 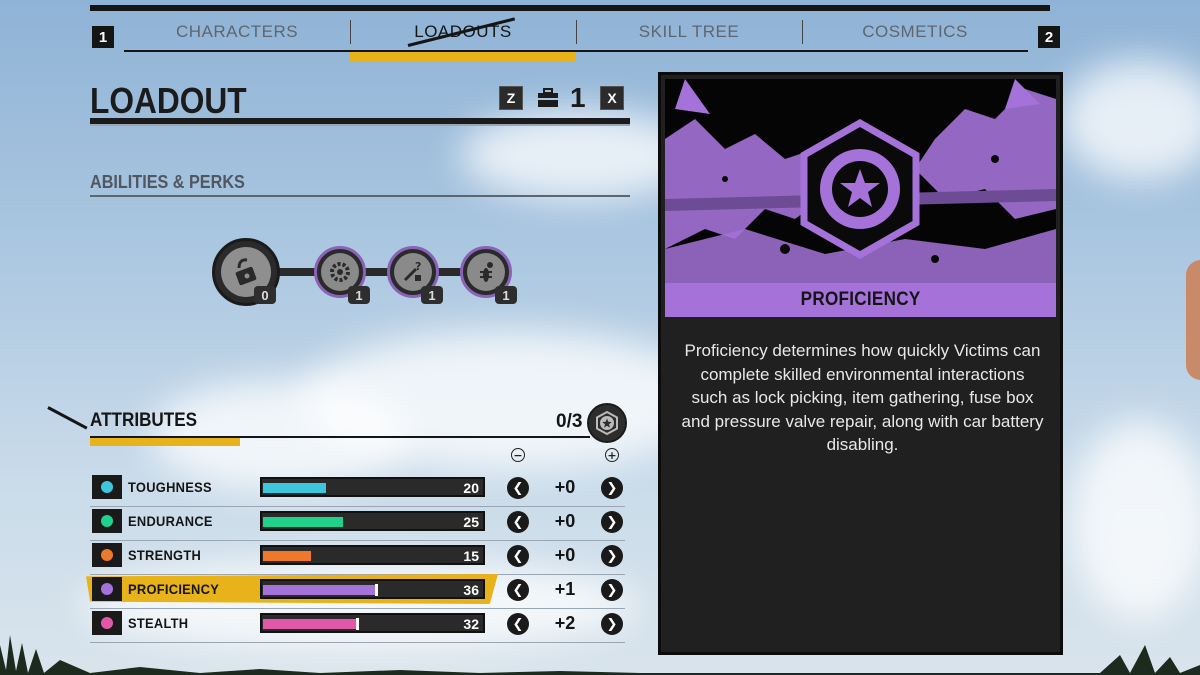 I want to click on attribute-bar: 15, so click(x=372, y=555).